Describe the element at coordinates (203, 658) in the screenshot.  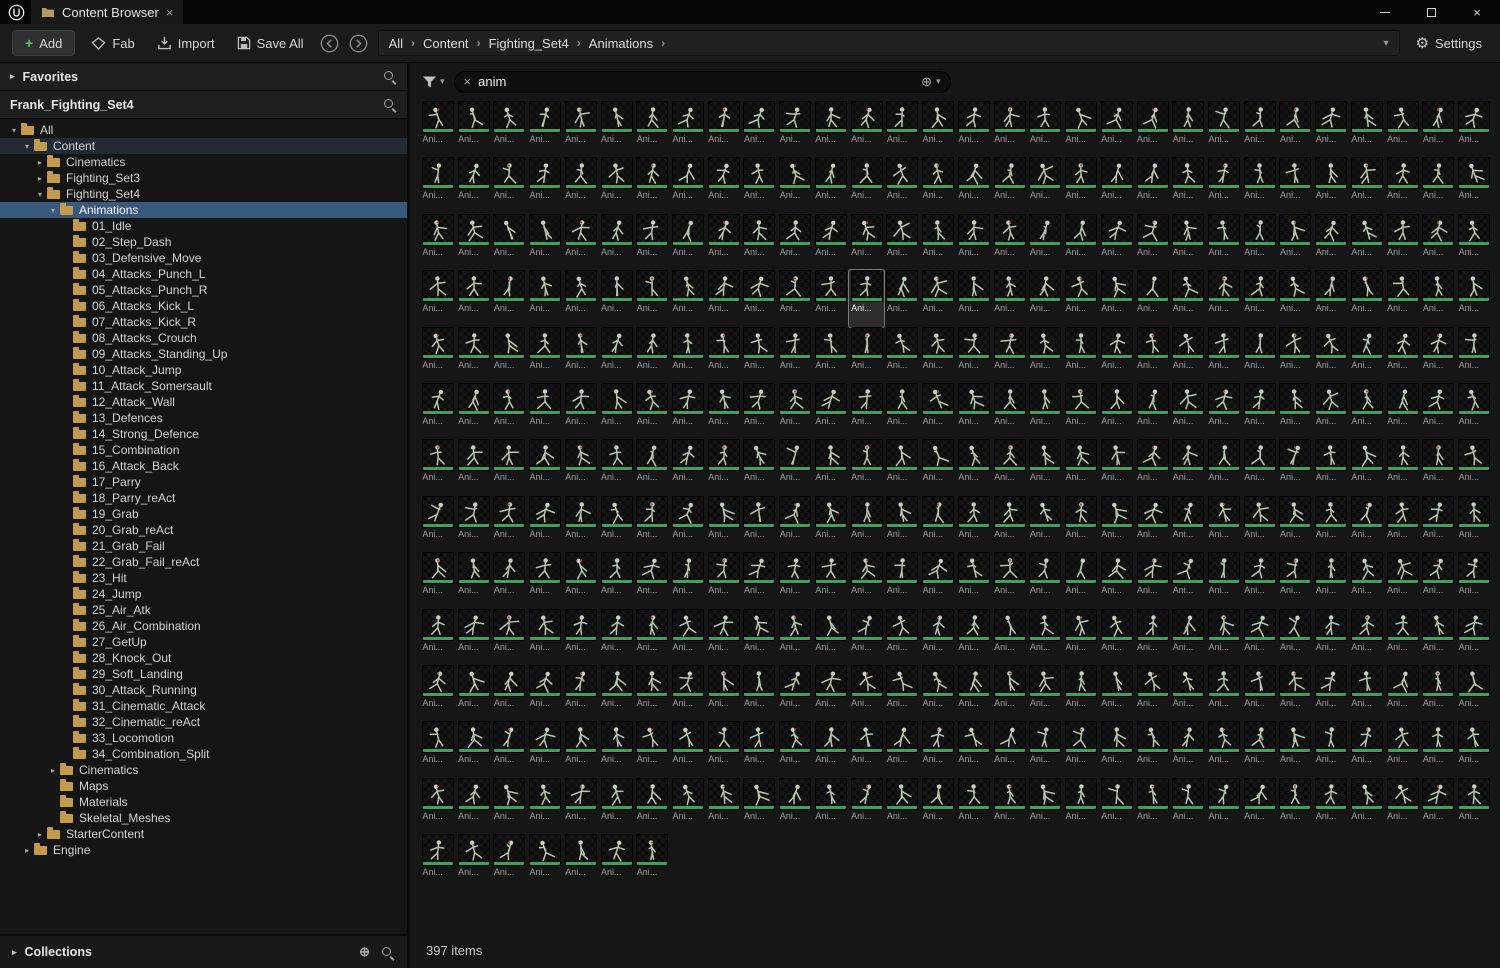
I see `tree-item-28_knock_out: 28_Knock_Out` at that location.